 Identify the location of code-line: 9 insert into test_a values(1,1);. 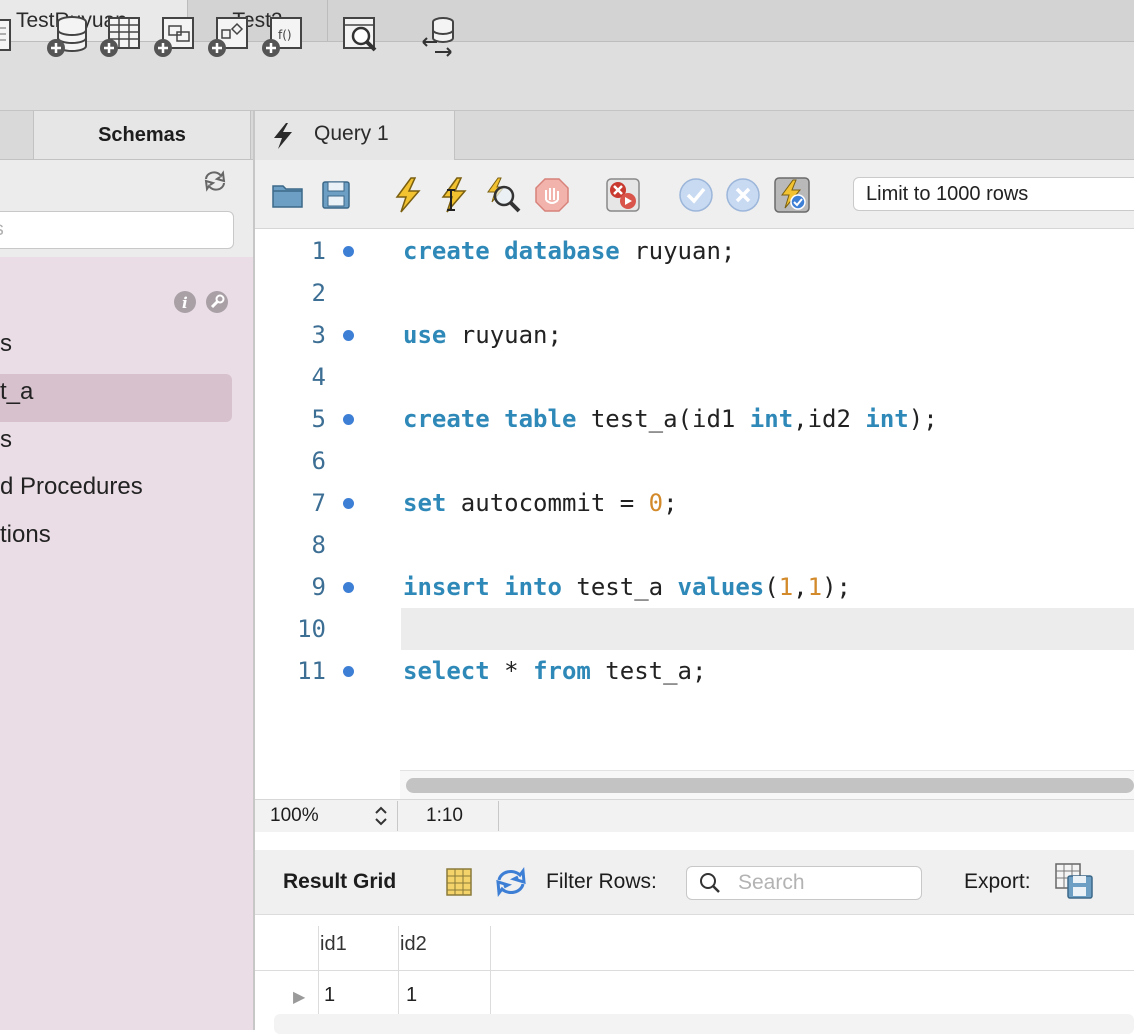
(694, 587).